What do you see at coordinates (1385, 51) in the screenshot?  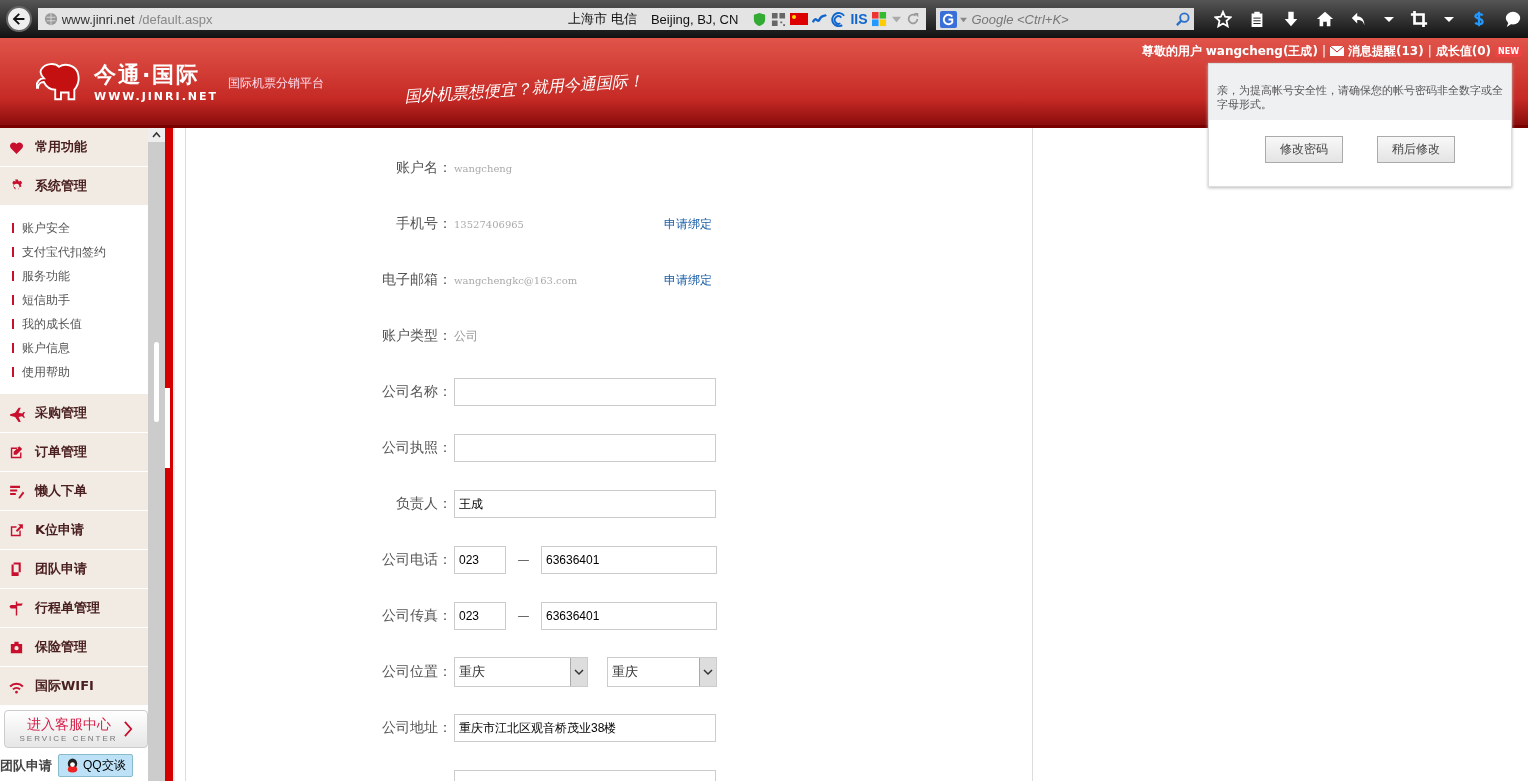 I see `messages-link: 消息提醒(13)` at bounding box center [1385, 51].